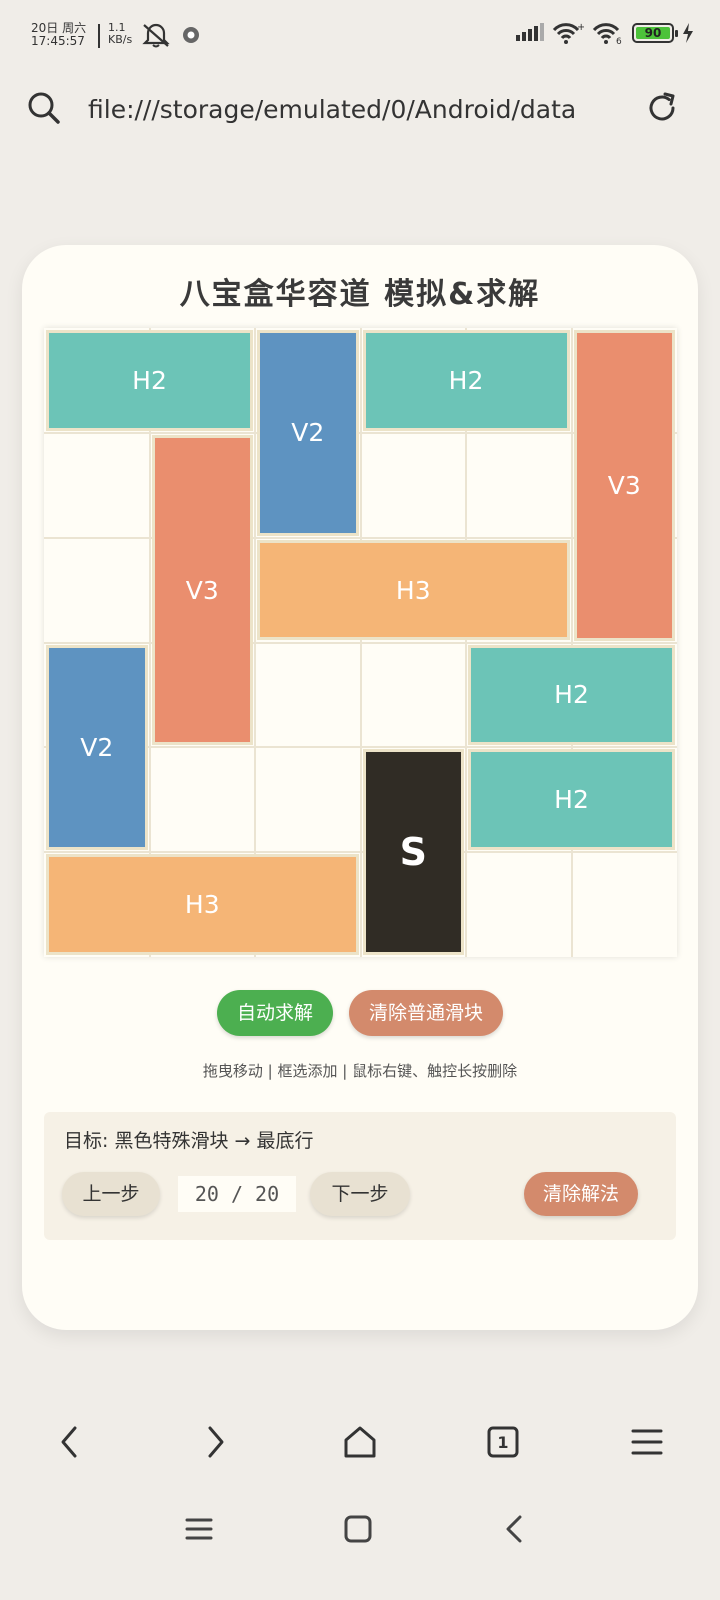  I want to click on wifi-6-icon: 6, so click(607, 33).